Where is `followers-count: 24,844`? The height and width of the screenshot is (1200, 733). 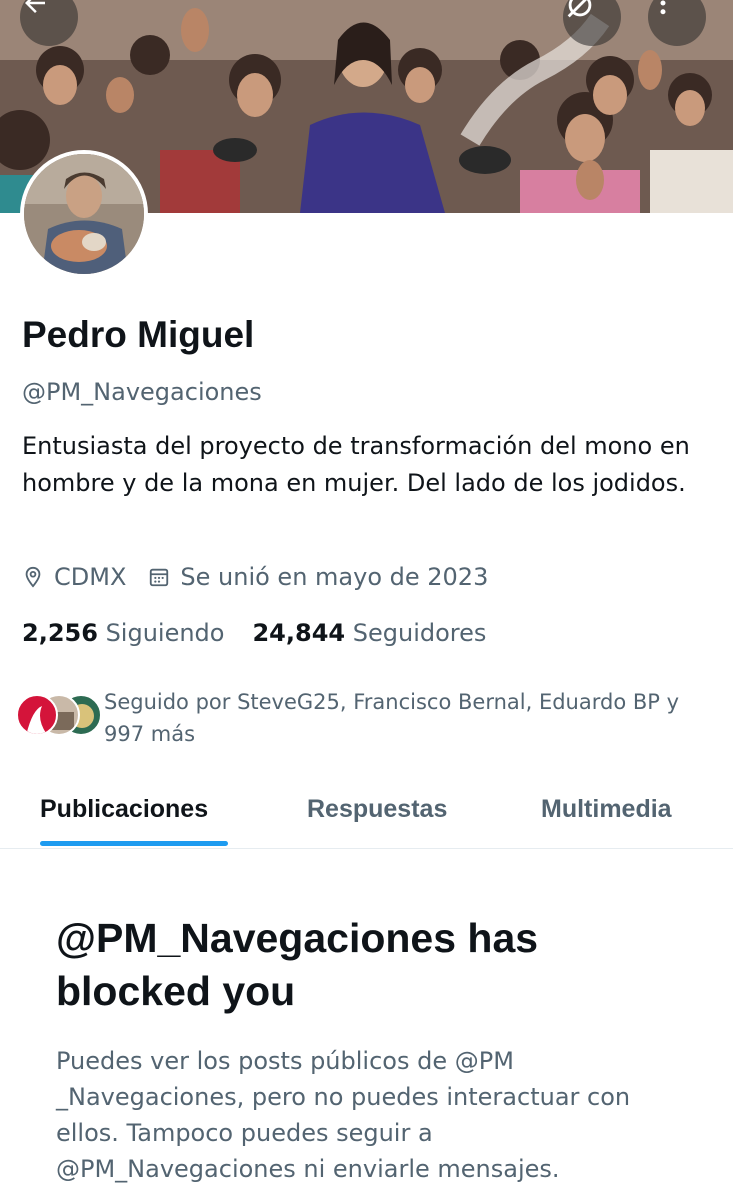 followers-count: 24,844 is located at coordinates (299, 633).